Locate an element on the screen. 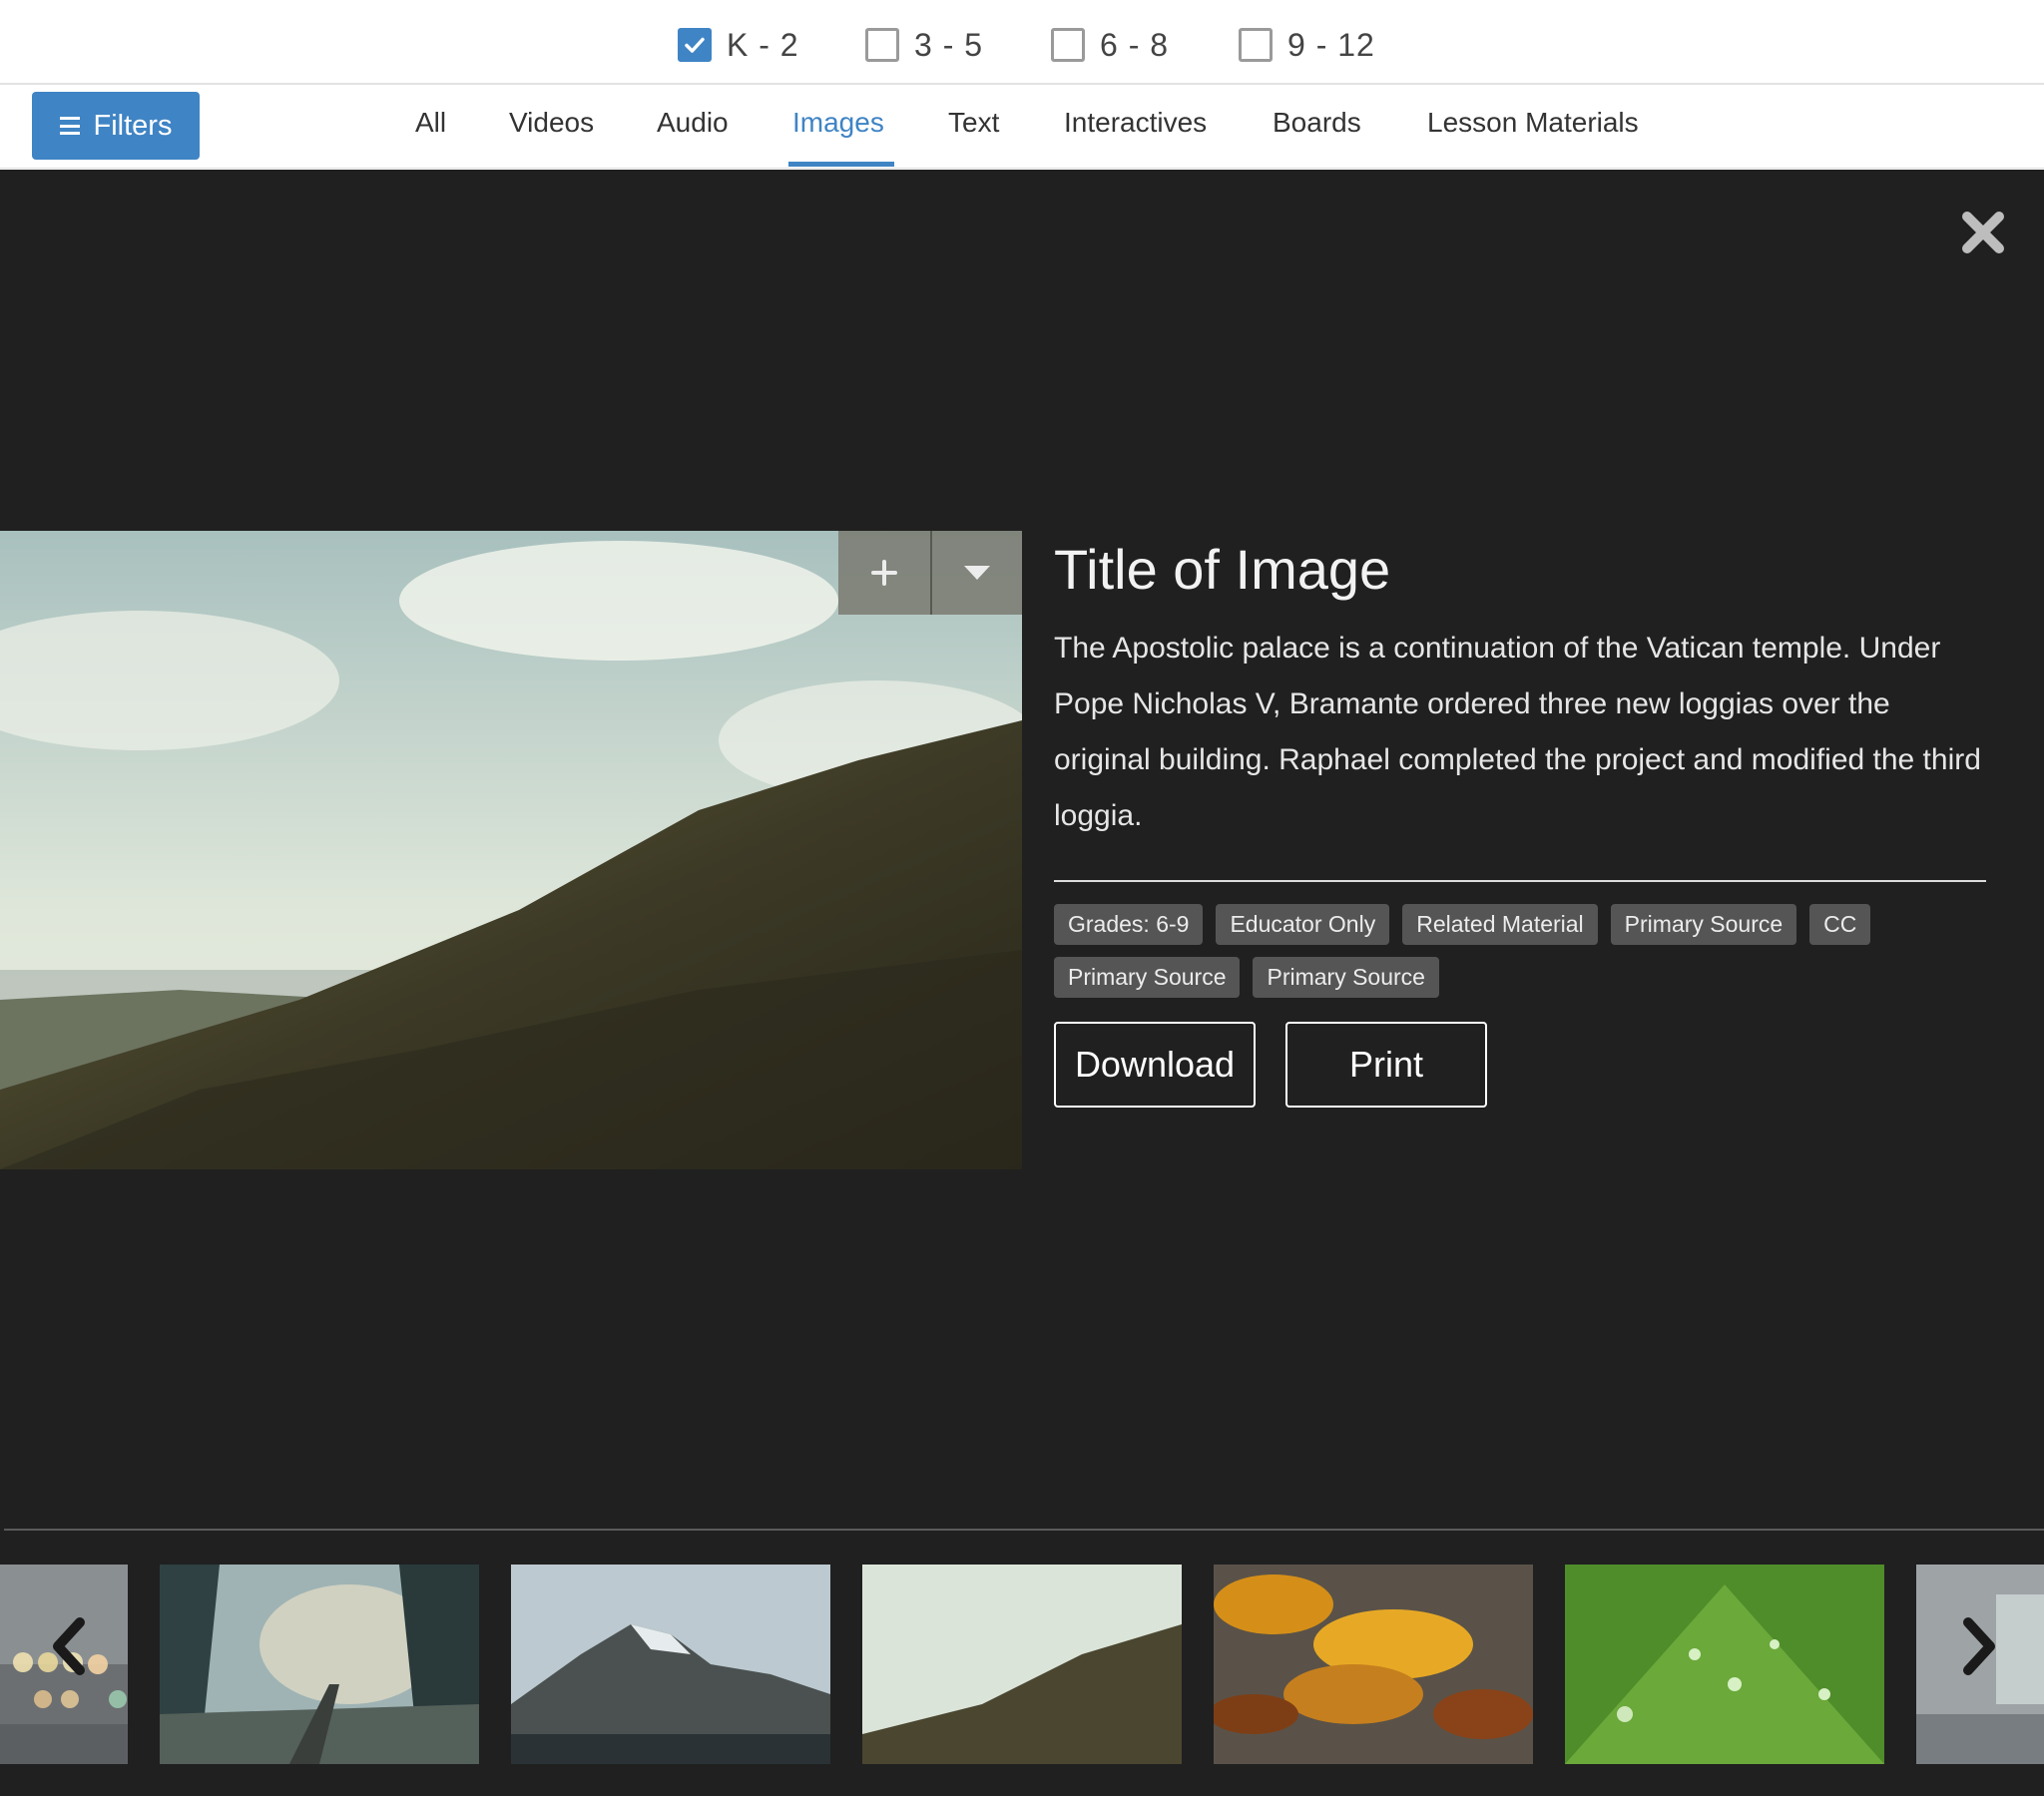 This screenshot has height=1796, width=2044. tab-videos: Videos is located at coordinates (551, 123).